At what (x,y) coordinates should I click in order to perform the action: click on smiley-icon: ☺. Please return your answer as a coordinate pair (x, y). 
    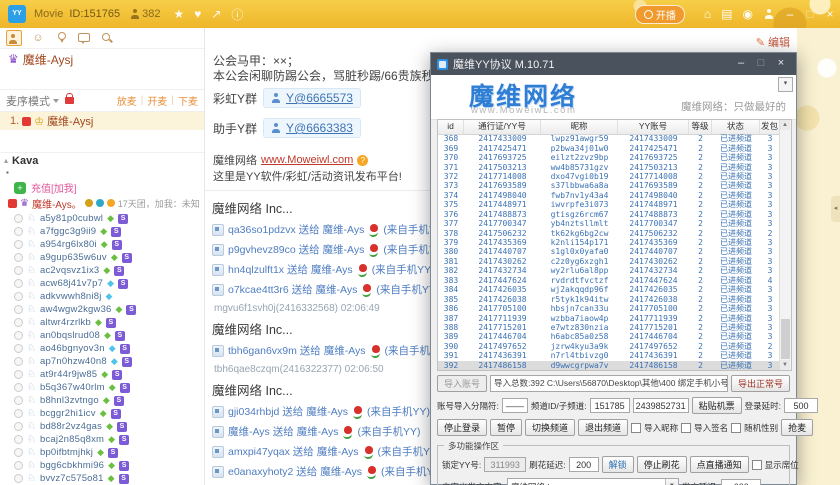
    Looking at the image, I should click on (38, 38).